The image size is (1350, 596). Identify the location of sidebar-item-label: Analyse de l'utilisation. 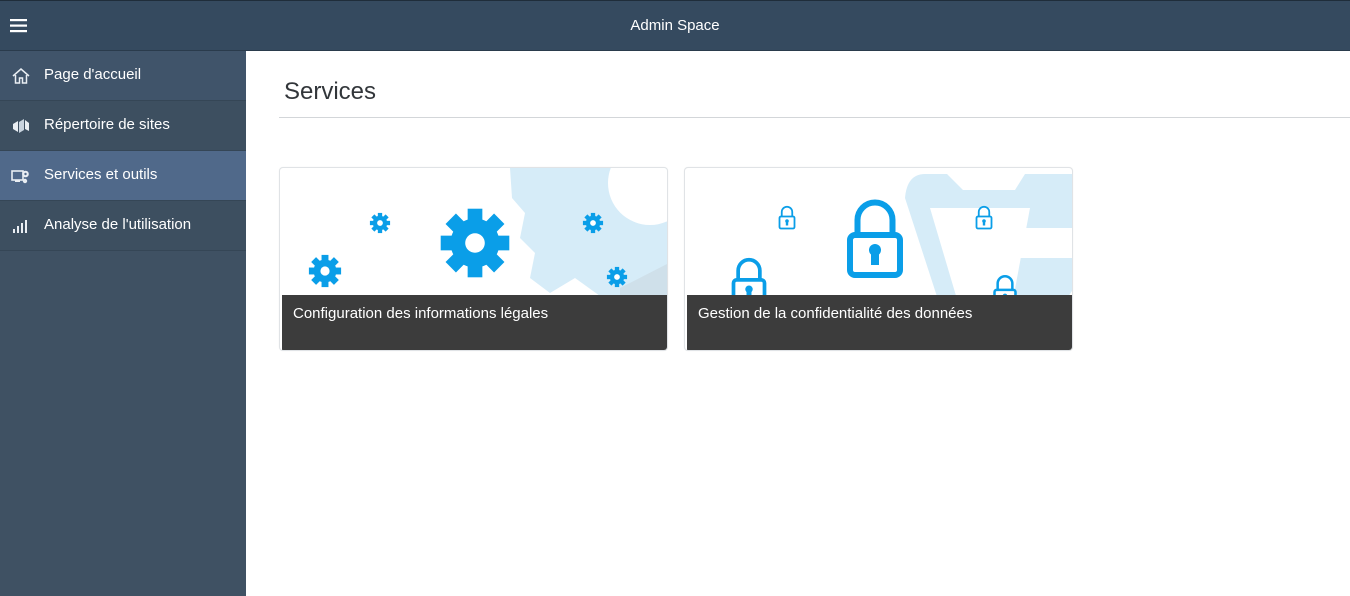
(118, 224).